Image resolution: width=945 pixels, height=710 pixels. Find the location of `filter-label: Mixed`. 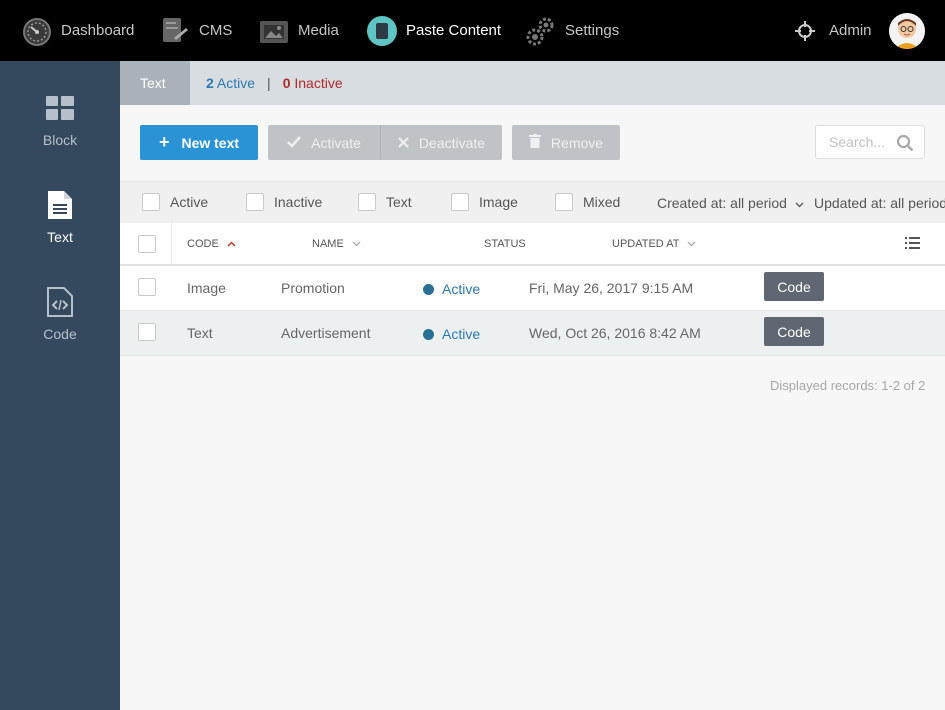

filter-label: Mixed is located at coordinates (602, 202).